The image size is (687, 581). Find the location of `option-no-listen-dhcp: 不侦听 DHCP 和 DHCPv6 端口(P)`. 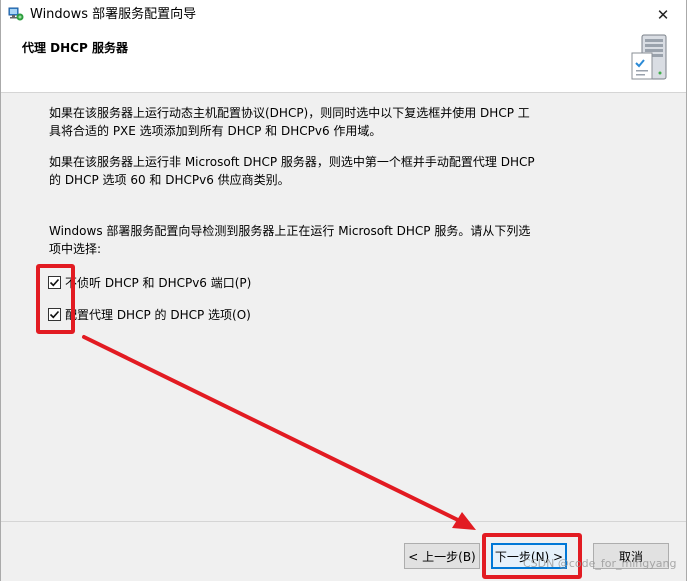

option-no-listen-dhcp: 不侦听 DHCP 和 DHCPv6 端口(P) is located at coordinates (149, 282).